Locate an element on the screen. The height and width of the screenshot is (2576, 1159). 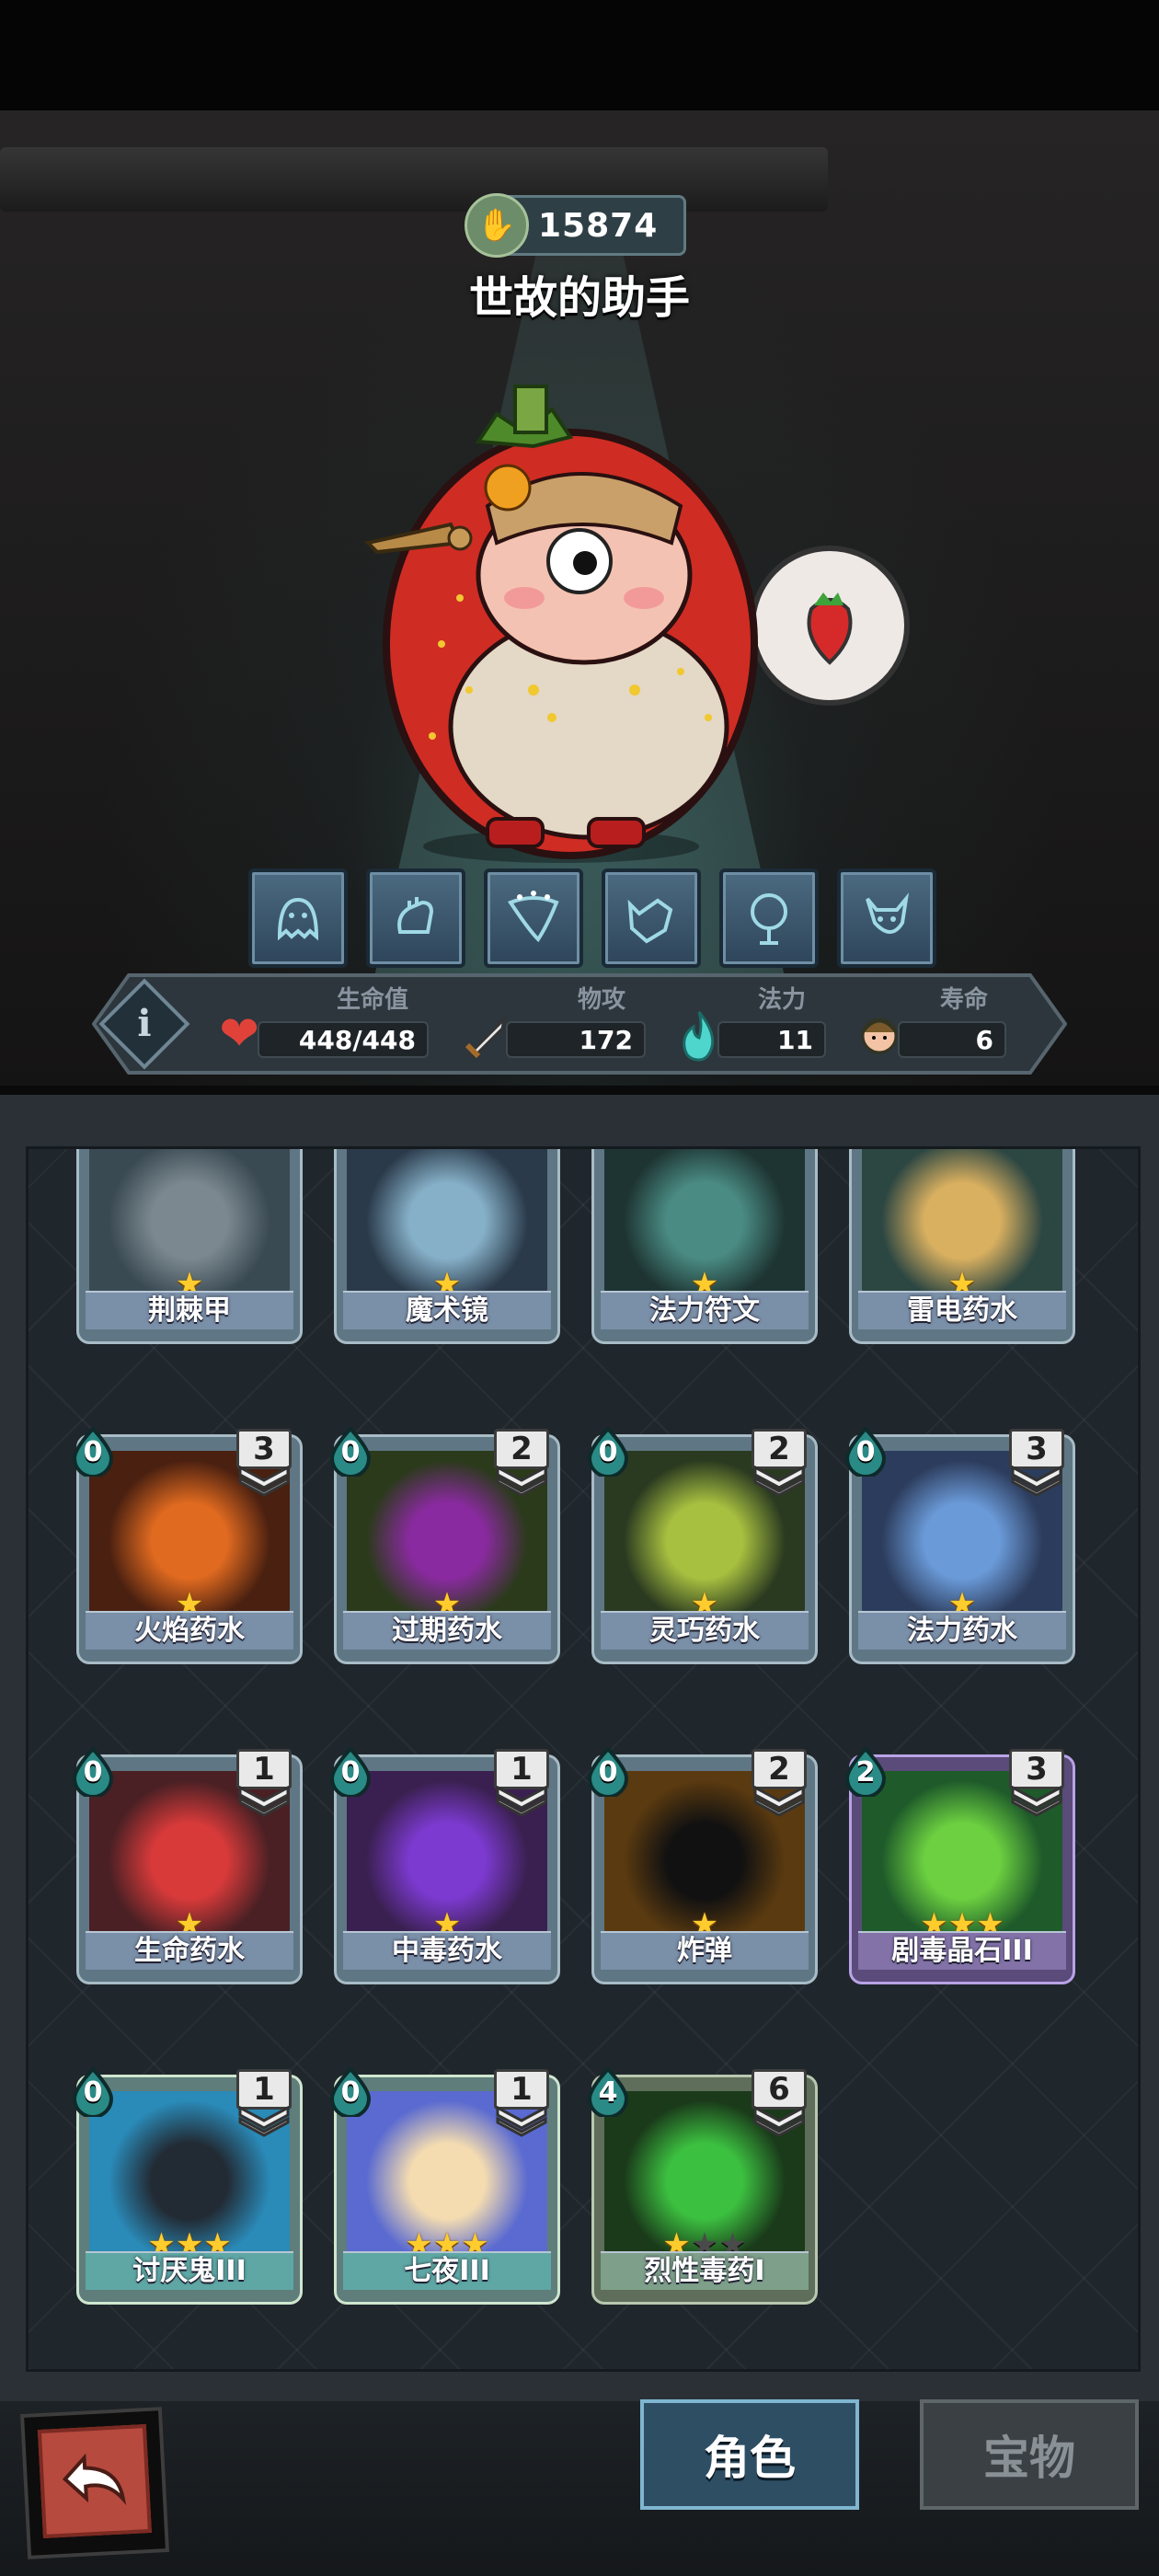
sword-icon is located at coordinates (485, 1037).